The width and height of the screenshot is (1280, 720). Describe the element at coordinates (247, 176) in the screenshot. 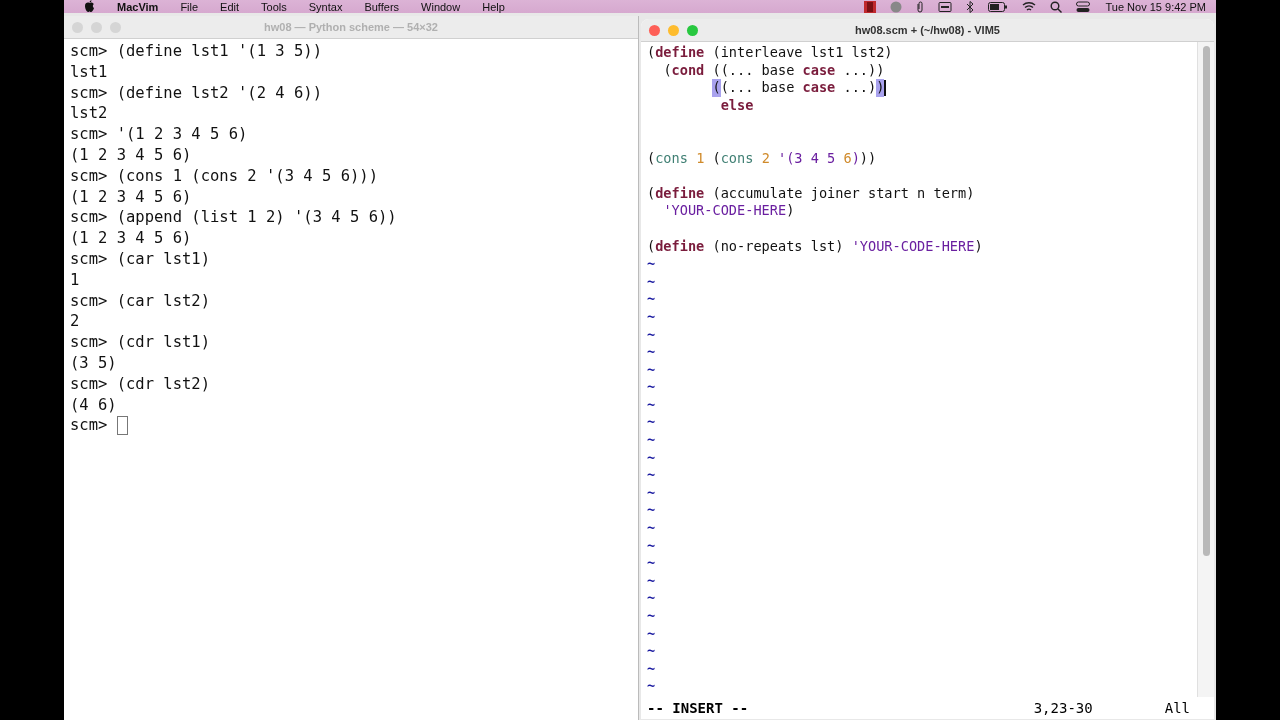

I see `command-text: (cons 1 (cons 2 '(3 4 5 6)))` at that location.